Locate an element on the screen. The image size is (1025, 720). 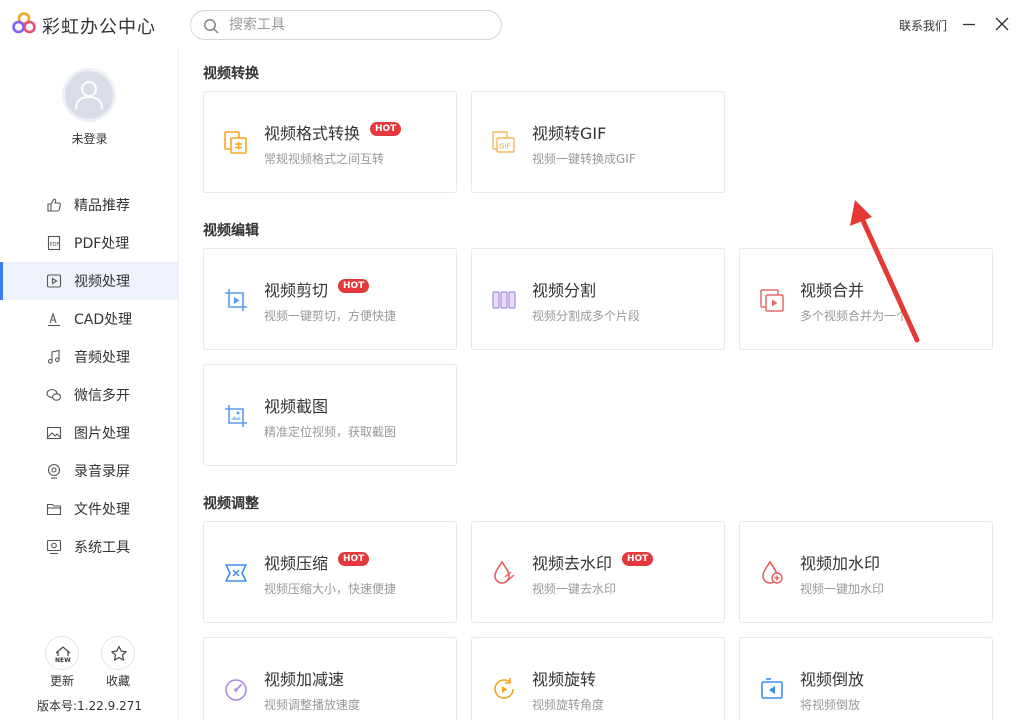
sidebar-item-label: 文件处理 is located at coordinates (102, 510).